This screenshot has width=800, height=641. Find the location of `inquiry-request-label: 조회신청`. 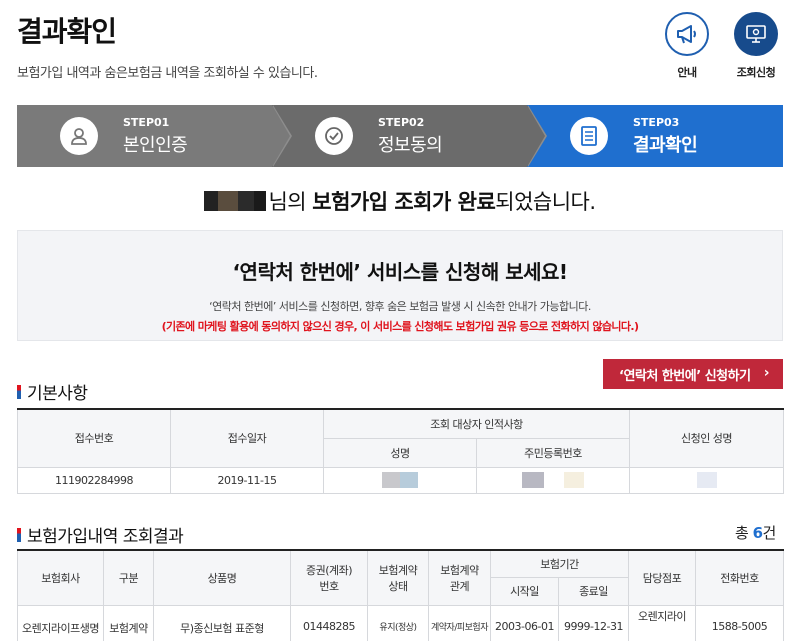

inquiry-request-label: 조회신청 is located at coordinates (756, 72).